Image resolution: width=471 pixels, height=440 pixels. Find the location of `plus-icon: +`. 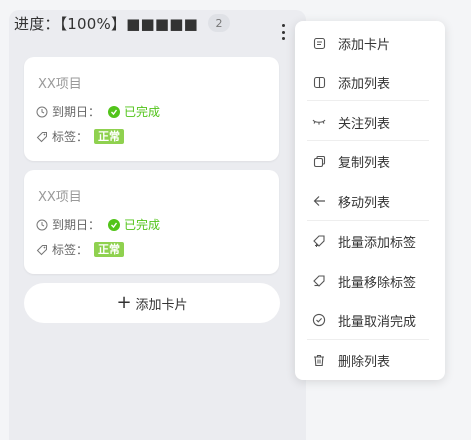

plus-icon: + is located at coordinates (124, 302).